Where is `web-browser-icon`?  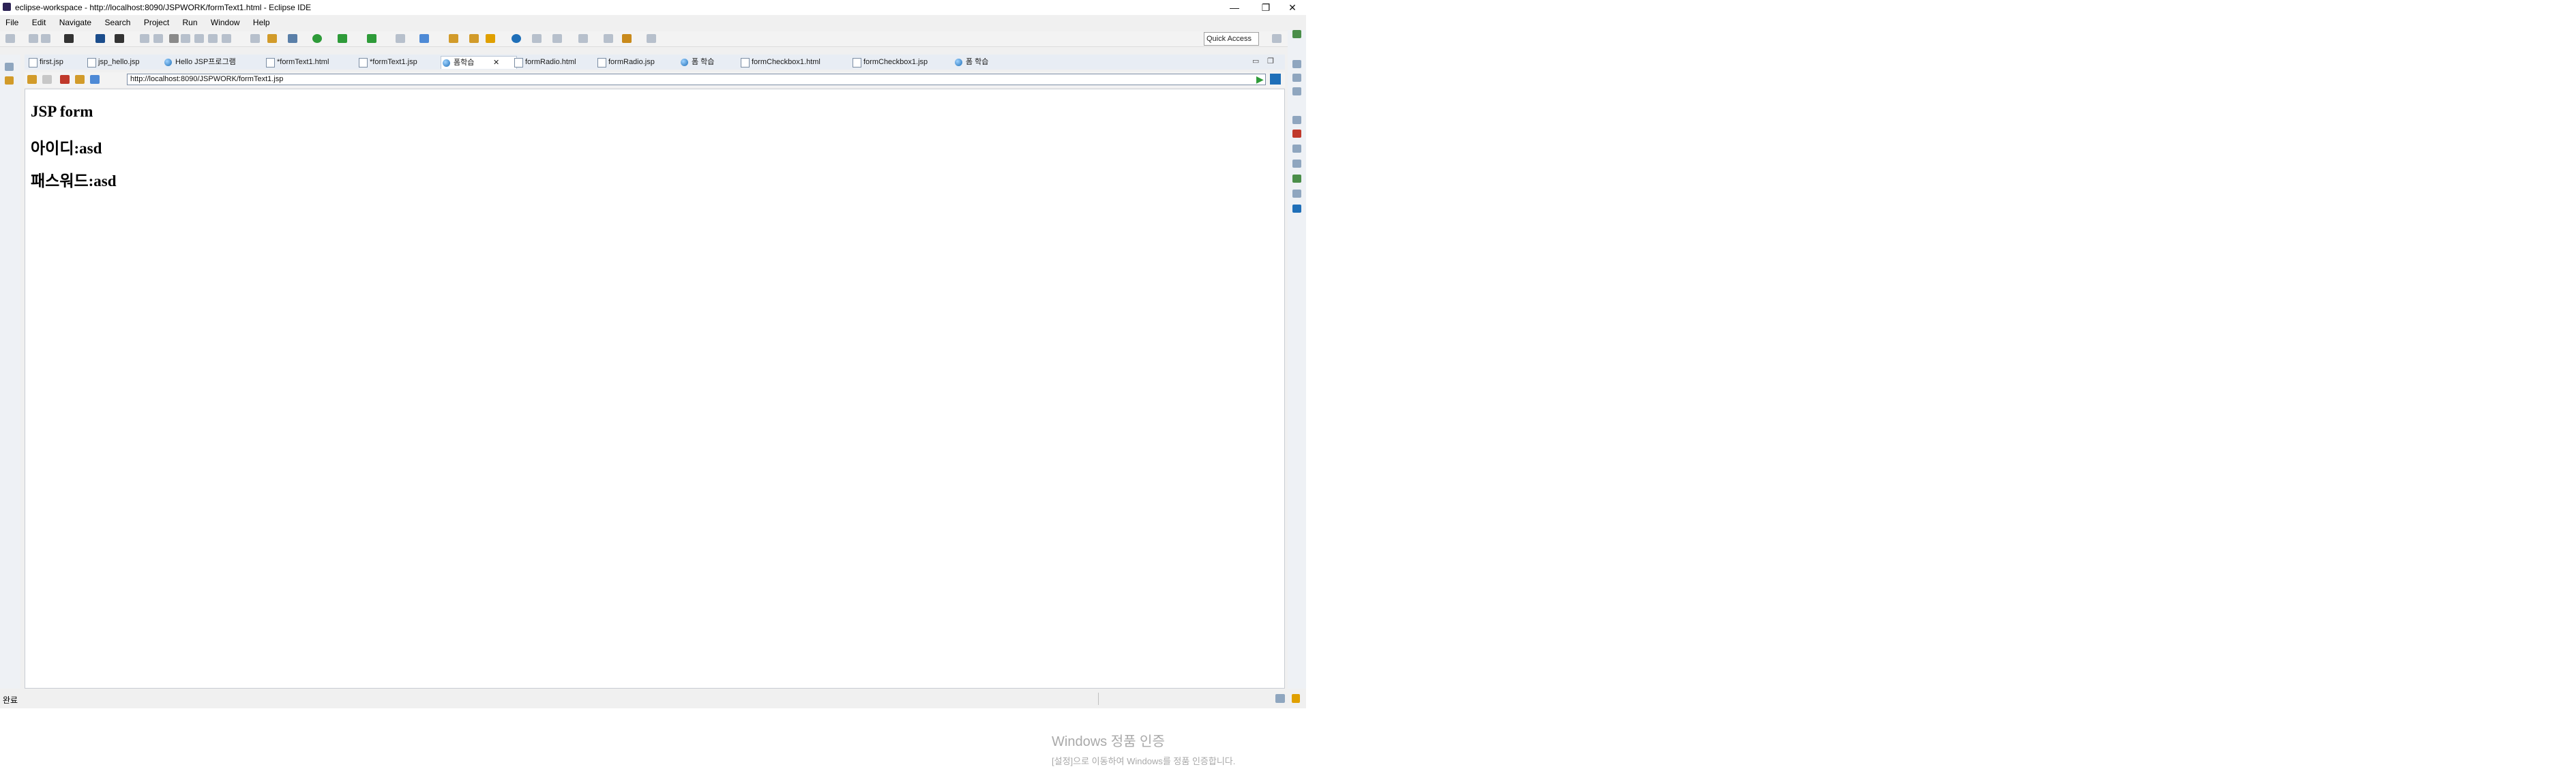
web-browser-icon is located at coordinates (516, 39).